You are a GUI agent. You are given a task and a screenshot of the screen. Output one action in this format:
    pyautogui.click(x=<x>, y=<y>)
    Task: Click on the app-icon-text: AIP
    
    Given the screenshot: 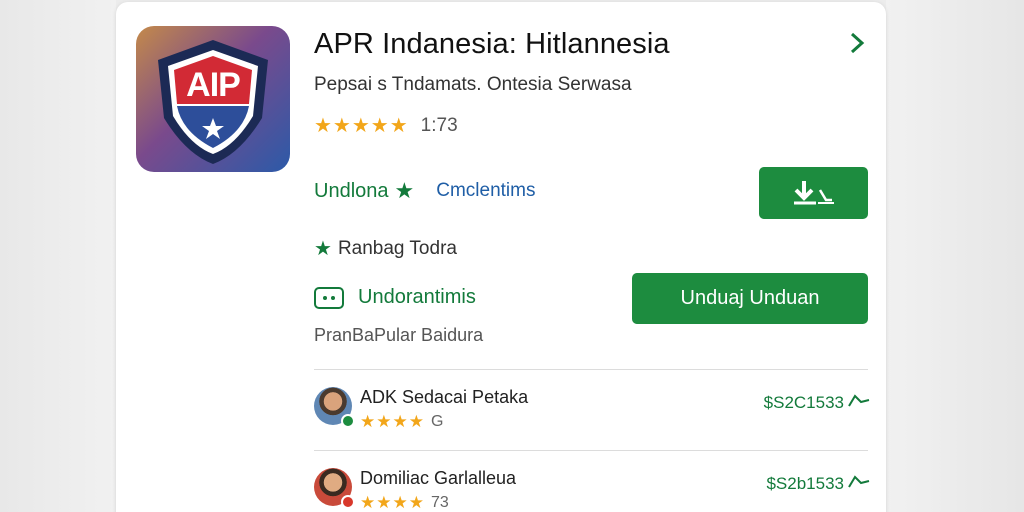 What is the action you would take?
    pyautogui.click(x=213, y=85)
    